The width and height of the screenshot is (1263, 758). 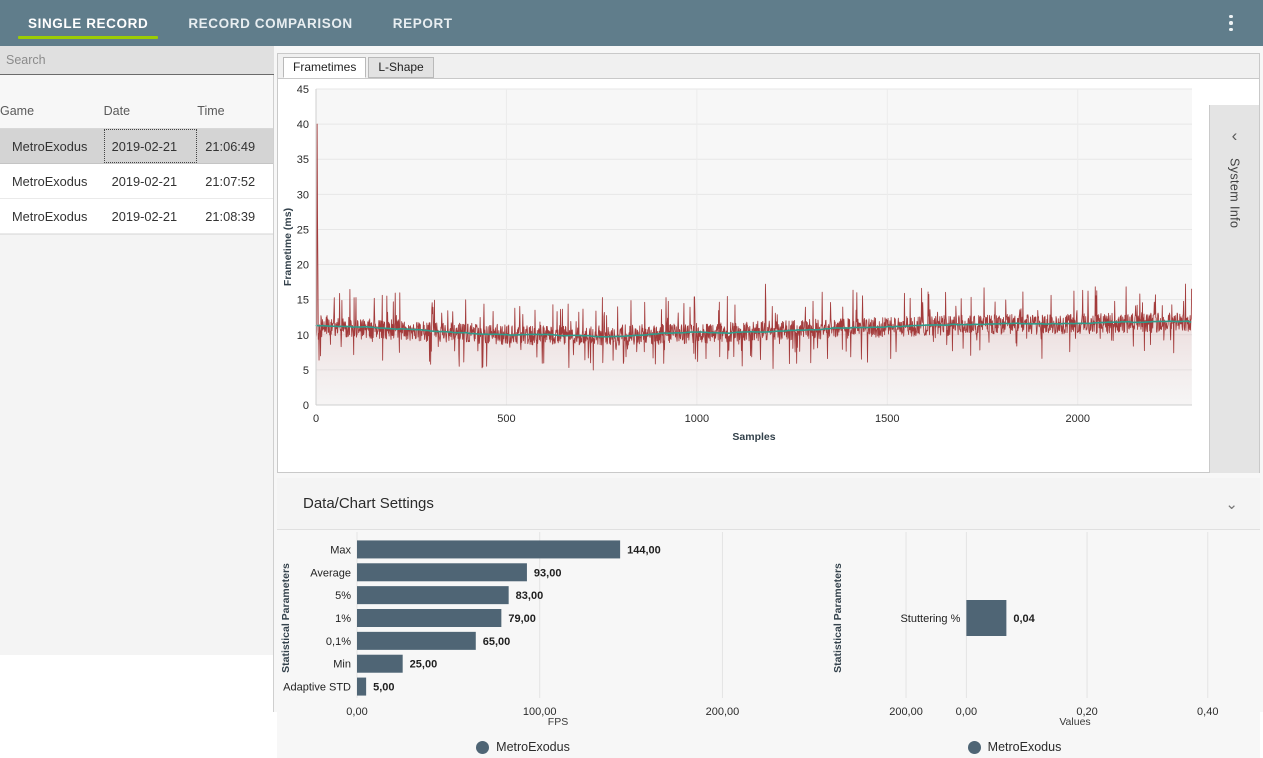 What do you see at coordinates (303, 195) in the screenshot?
I see `y-tick-label: 30` at bounding box center [303, 195].